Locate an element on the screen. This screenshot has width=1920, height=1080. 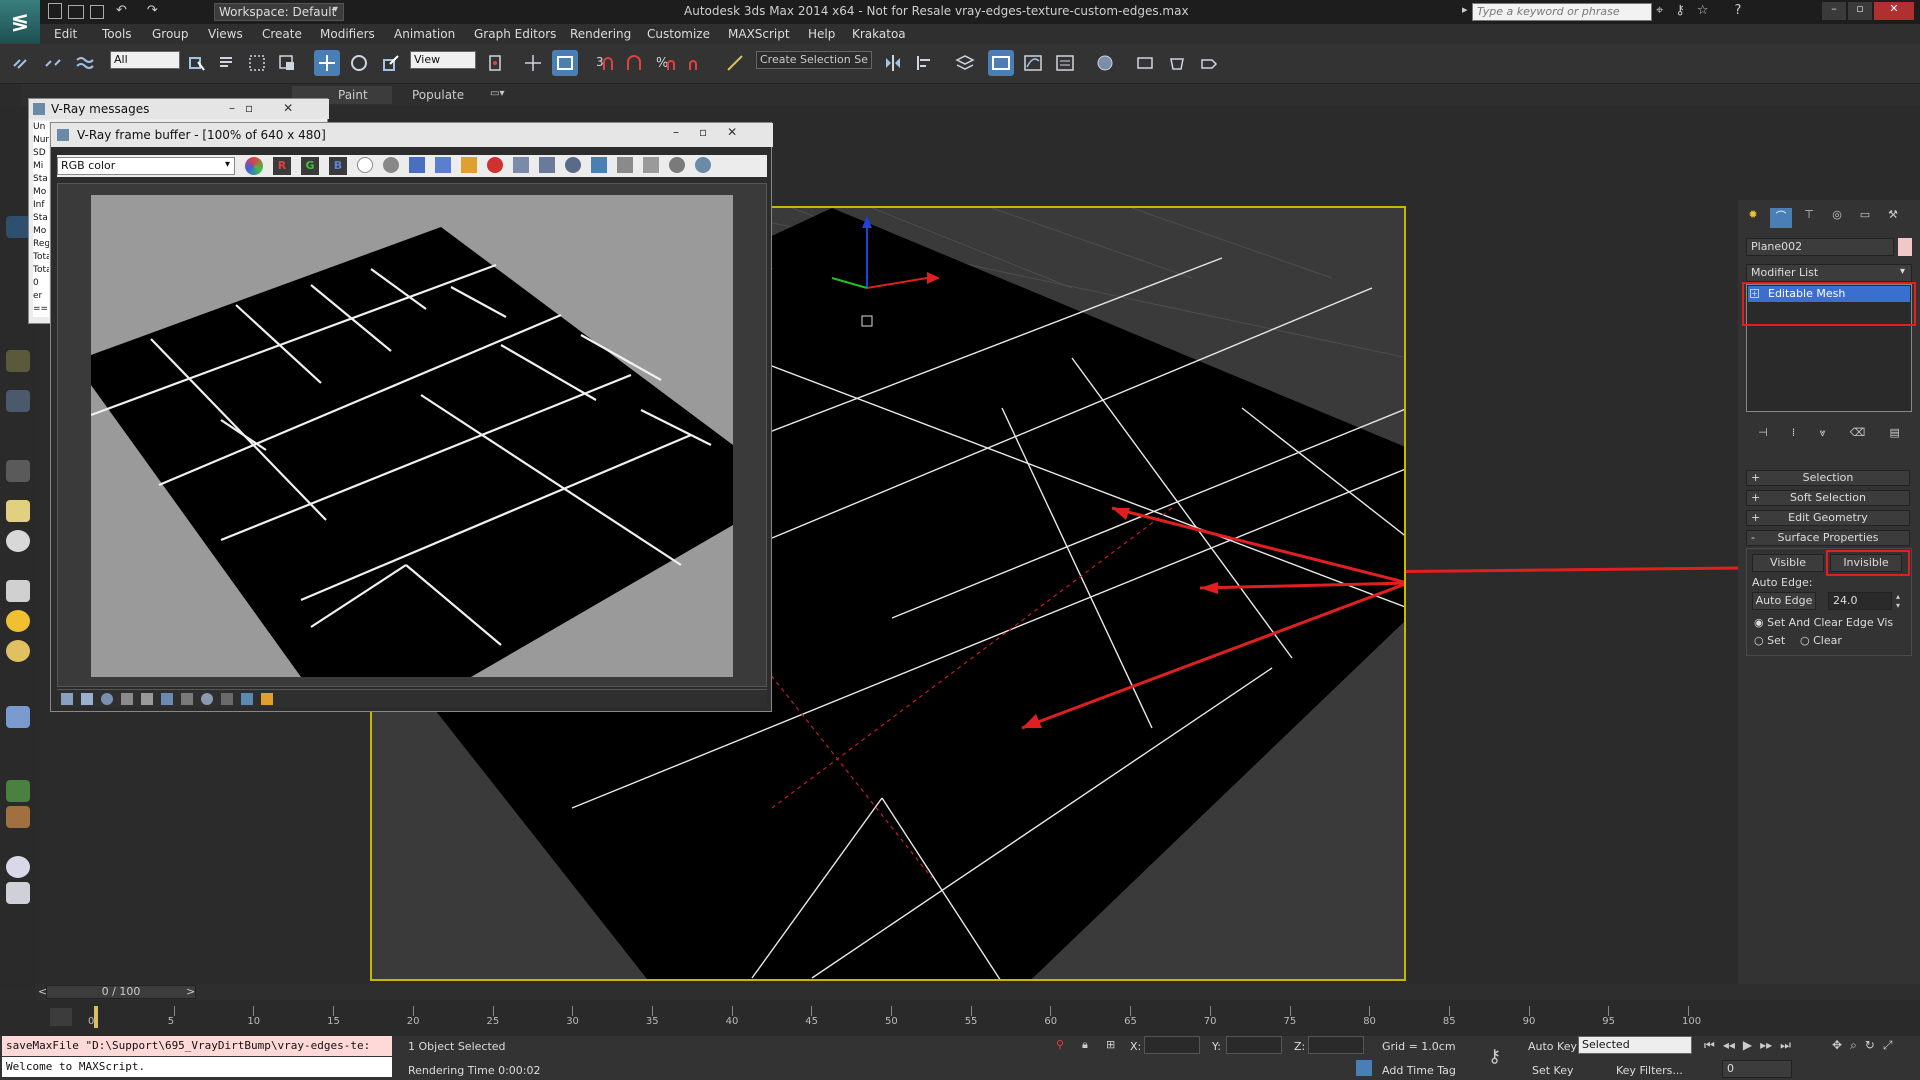
blue-channel-button: B is located at coordinates (338, 166).